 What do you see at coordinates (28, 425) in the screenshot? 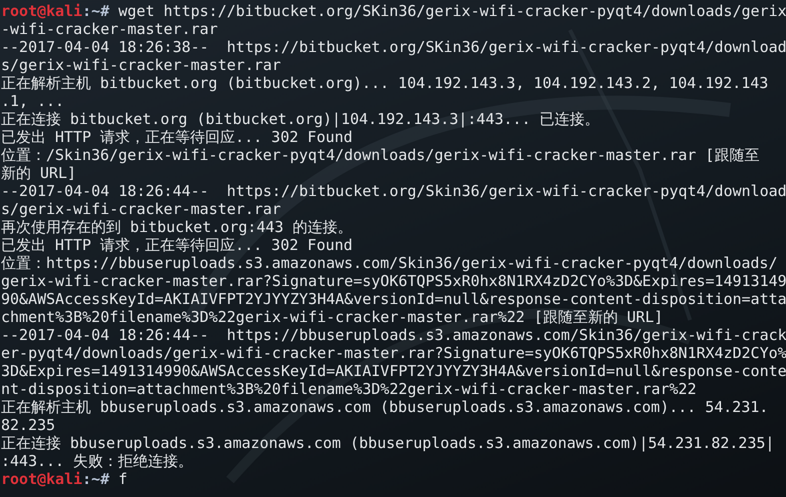
I see `output-line: 82.235` at bounding box center [28, 425].